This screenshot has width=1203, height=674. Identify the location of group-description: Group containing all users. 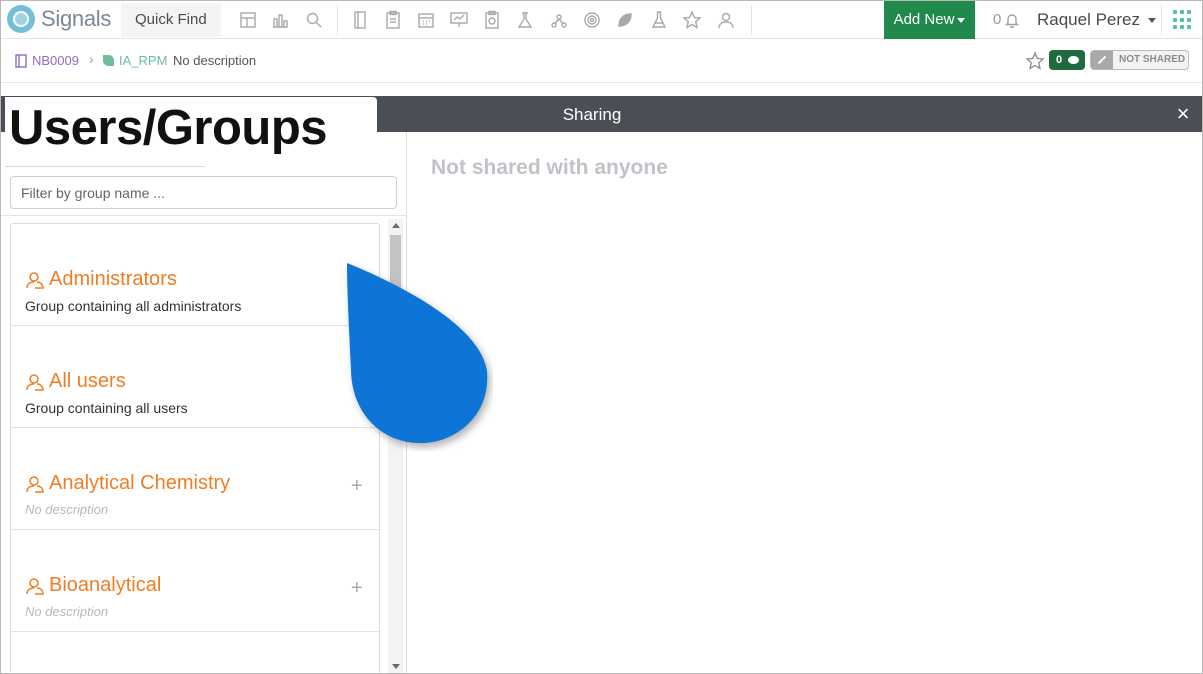
(106, 408).